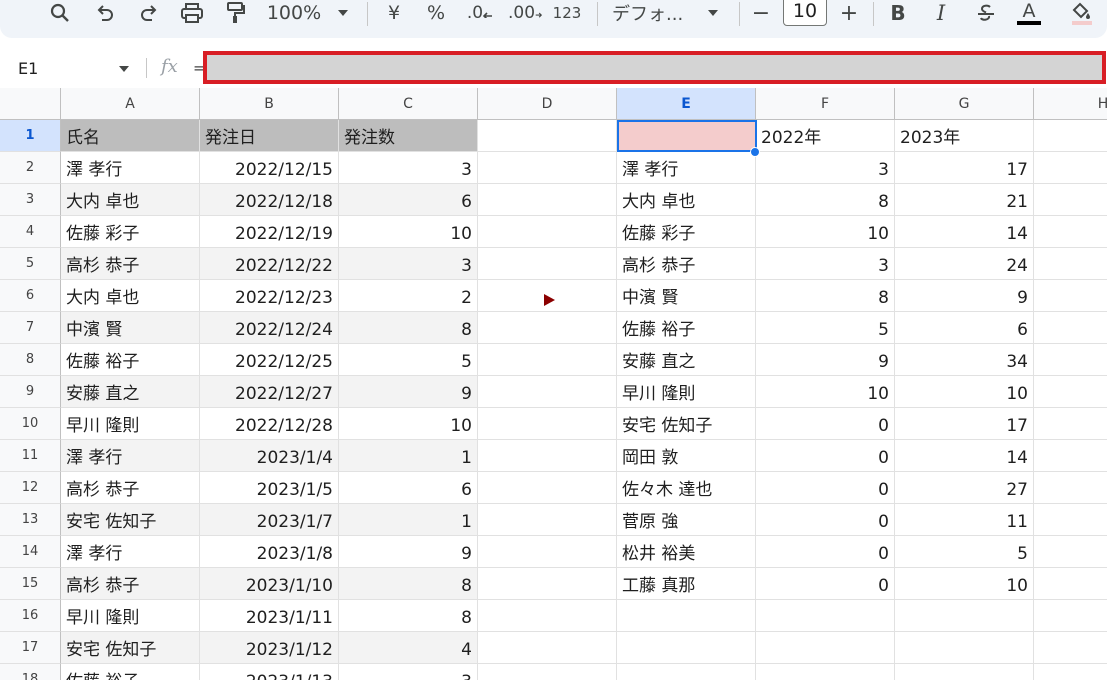 Image resolution: width=1107 pixels, height=680 pixels. Describe the element at coordinates (964, 360) in the screenshot. I see `summary-count-cell: 34` at that location.